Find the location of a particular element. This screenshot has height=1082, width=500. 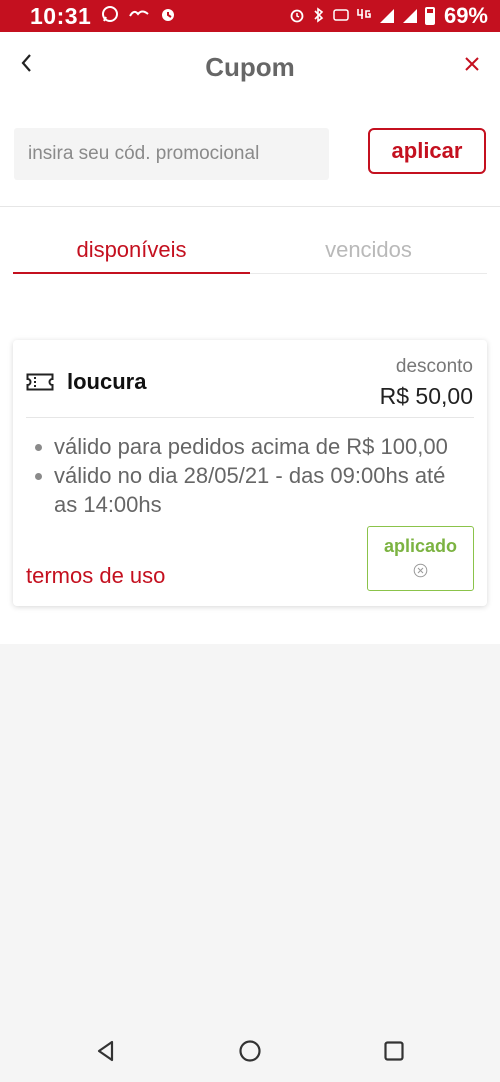

card-divider is located at coordinates (250, 417).